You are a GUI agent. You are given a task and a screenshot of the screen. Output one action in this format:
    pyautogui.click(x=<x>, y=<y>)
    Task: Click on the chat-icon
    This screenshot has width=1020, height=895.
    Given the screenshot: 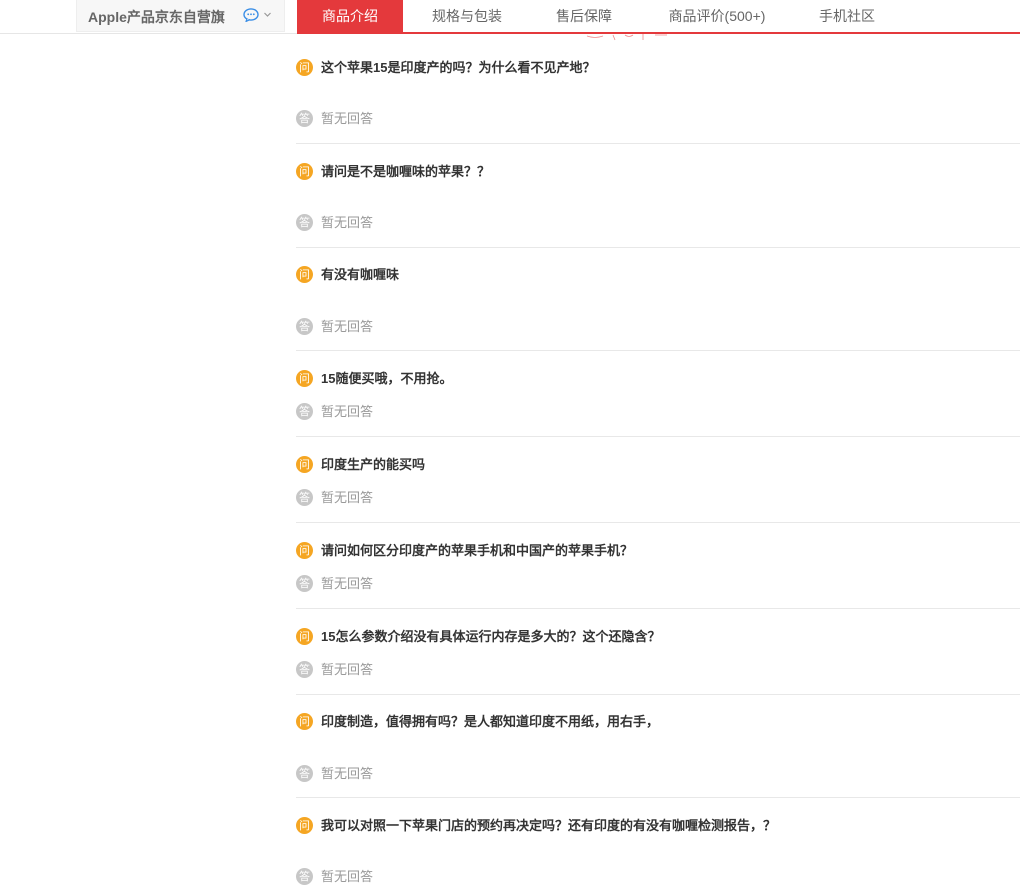 What is the action you would take?
    pyautogui.click(x=251, y=15)
    